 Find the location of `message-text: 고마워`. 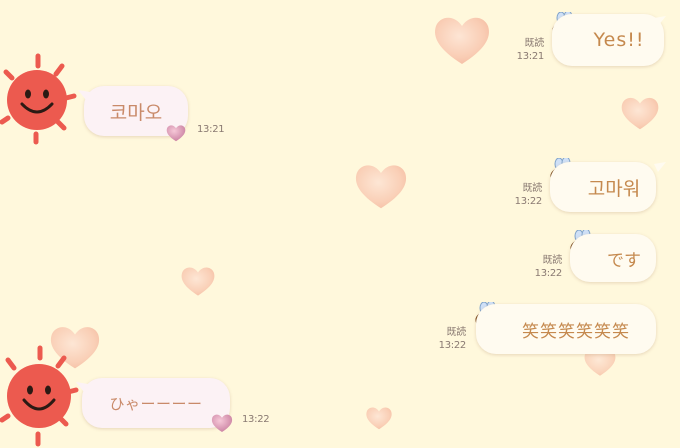

message-text: 고마워 is located at coordinates (614, 188).